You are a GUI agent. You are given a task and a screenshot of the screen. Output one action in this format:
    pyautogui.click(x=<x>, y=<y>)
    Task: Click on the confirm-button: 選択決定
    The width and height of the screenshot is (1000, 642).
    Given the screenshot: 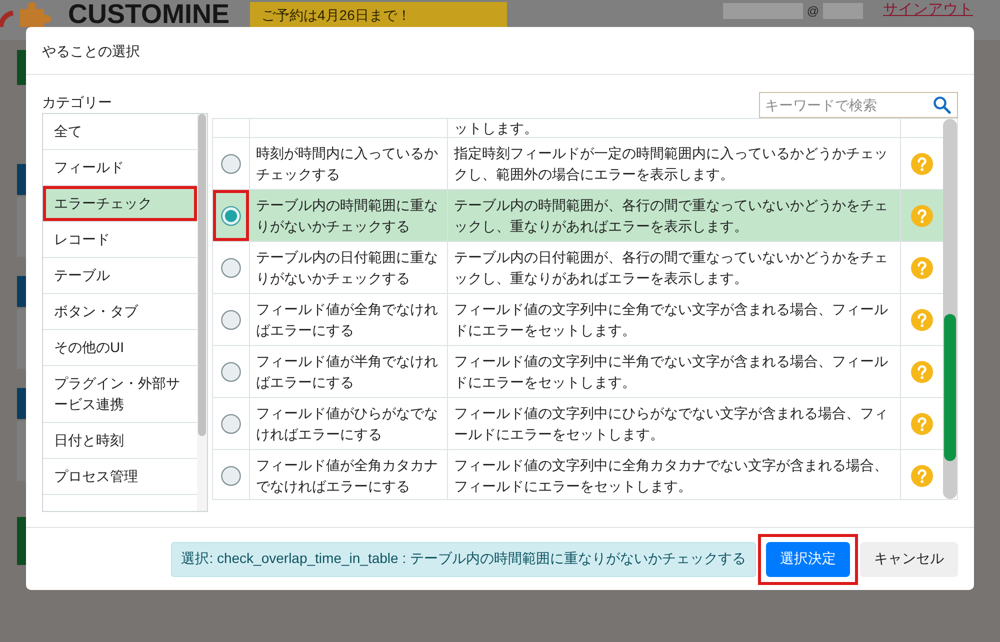 What is the action you would take?
    pyautogui.click(x=808, y=559)
    